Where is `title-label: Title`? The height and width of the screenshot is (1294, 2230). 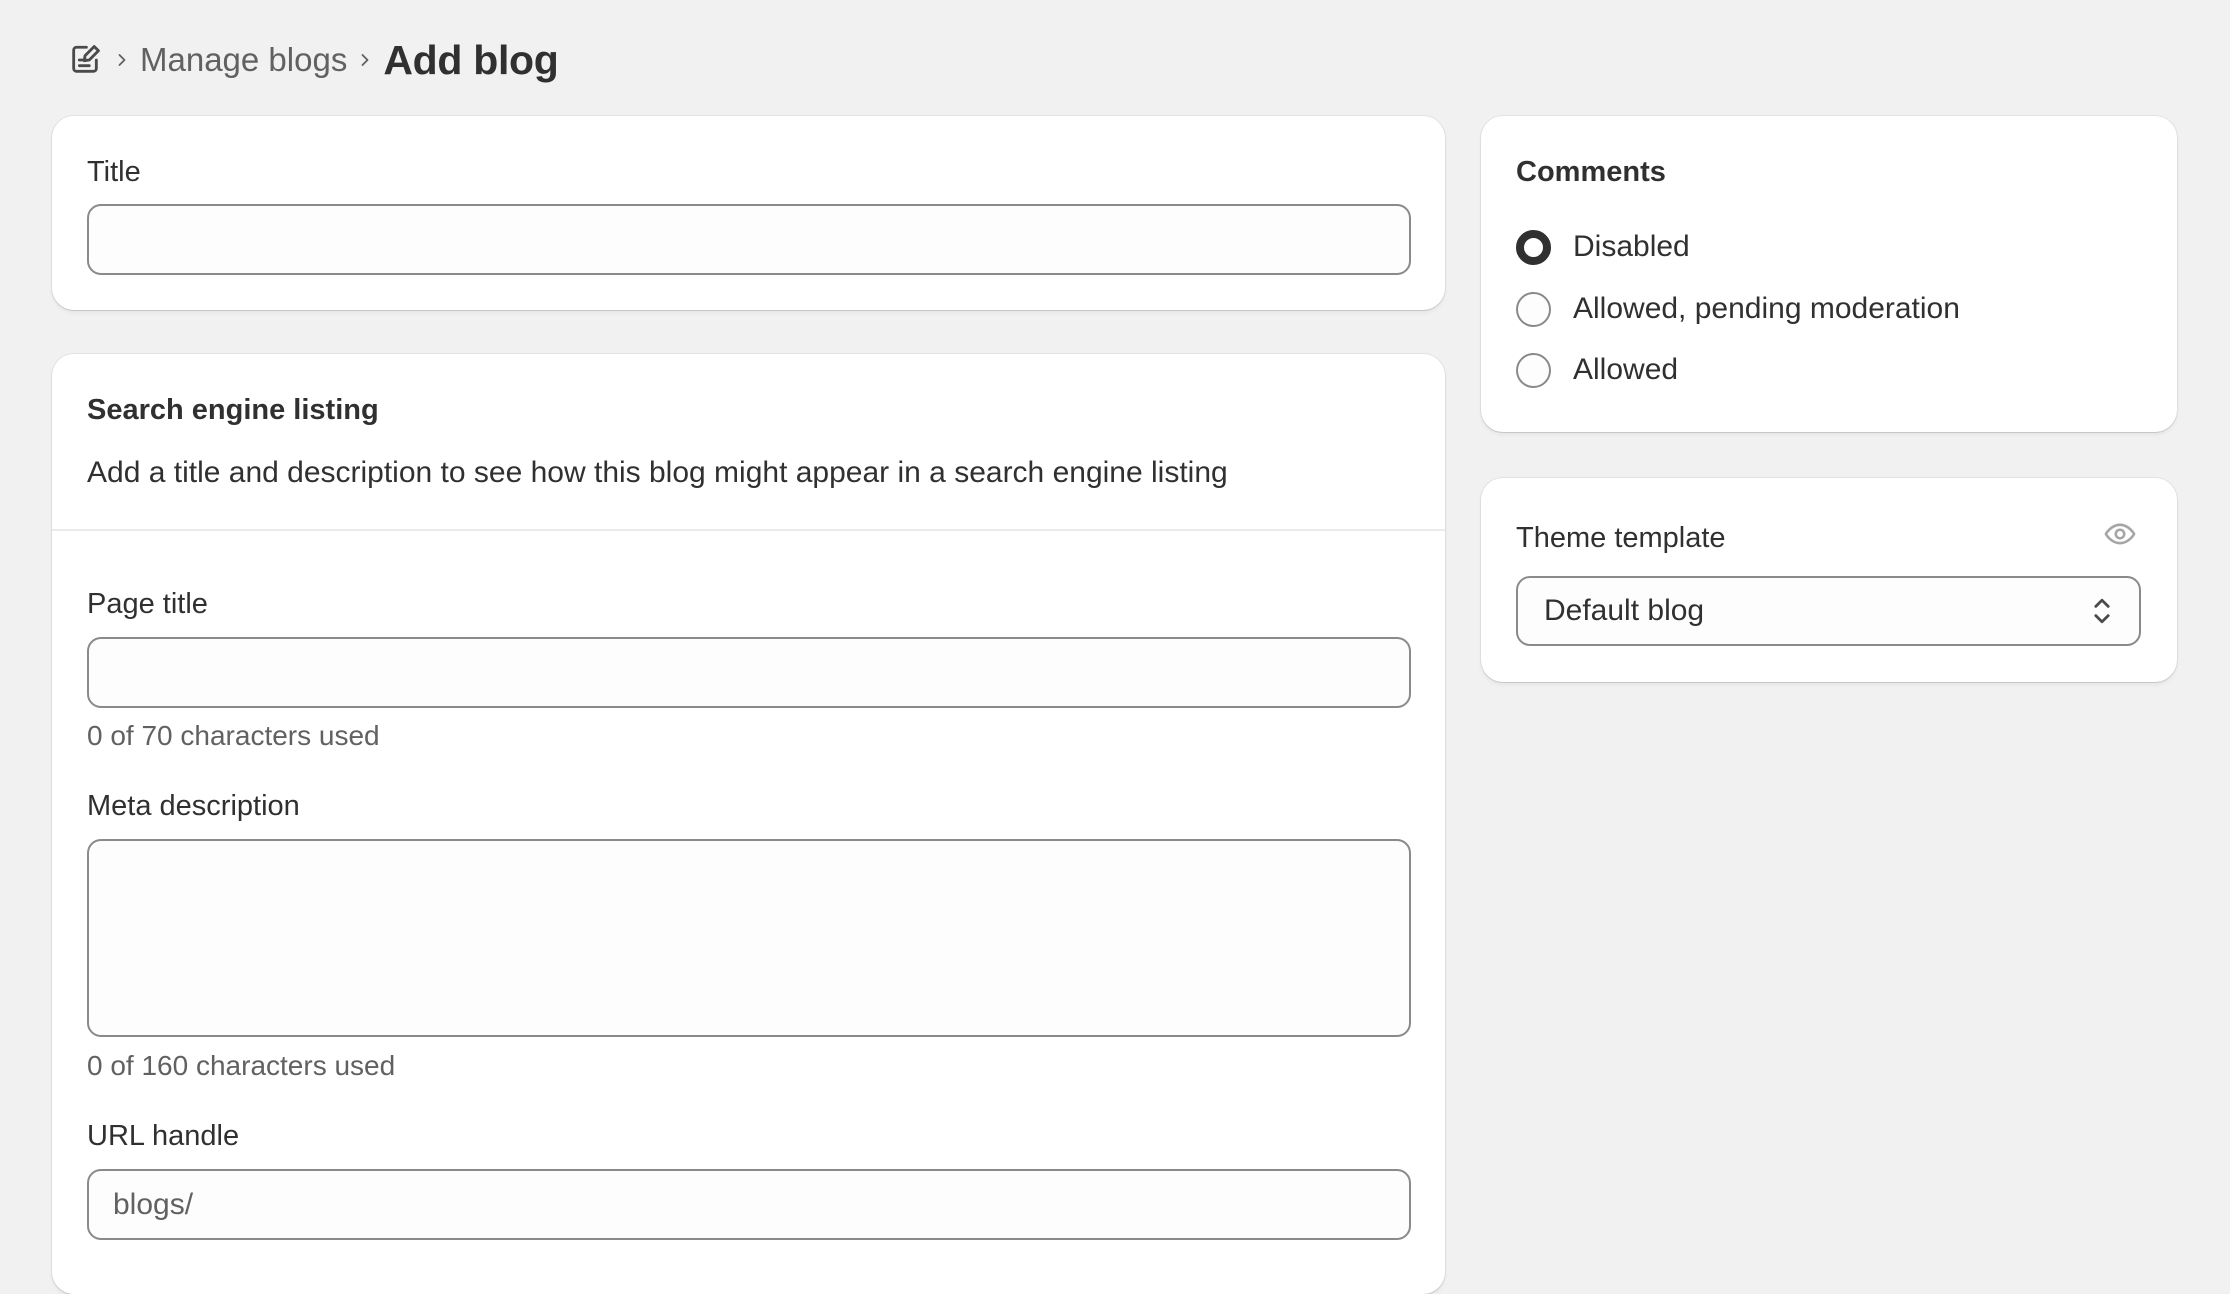 title-label: Title is located at coordinates (114, 172).